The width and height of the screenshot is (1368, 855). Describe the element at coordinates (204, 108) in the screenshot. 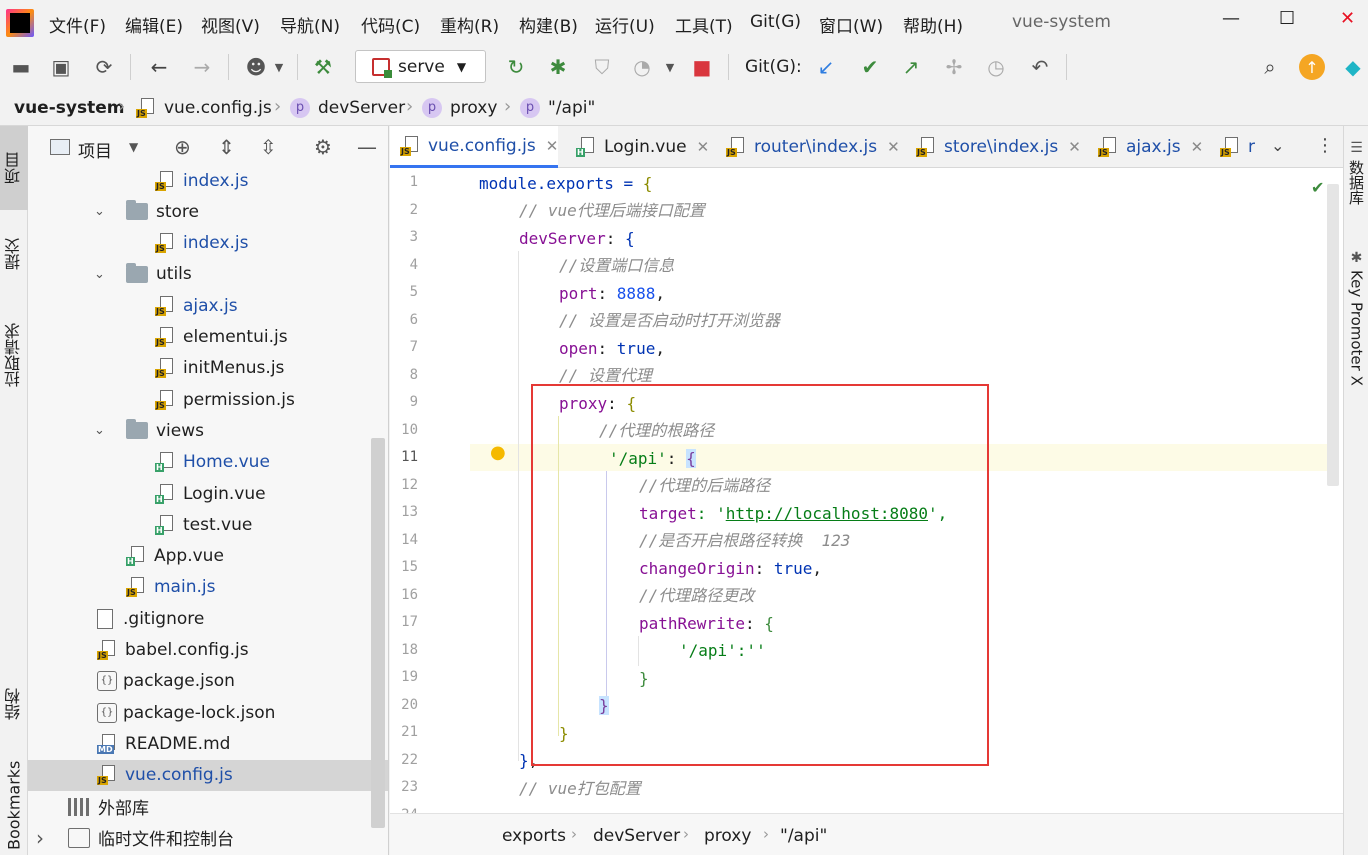

I see `breadcrumb-file: JS vue.config.js` at that location.